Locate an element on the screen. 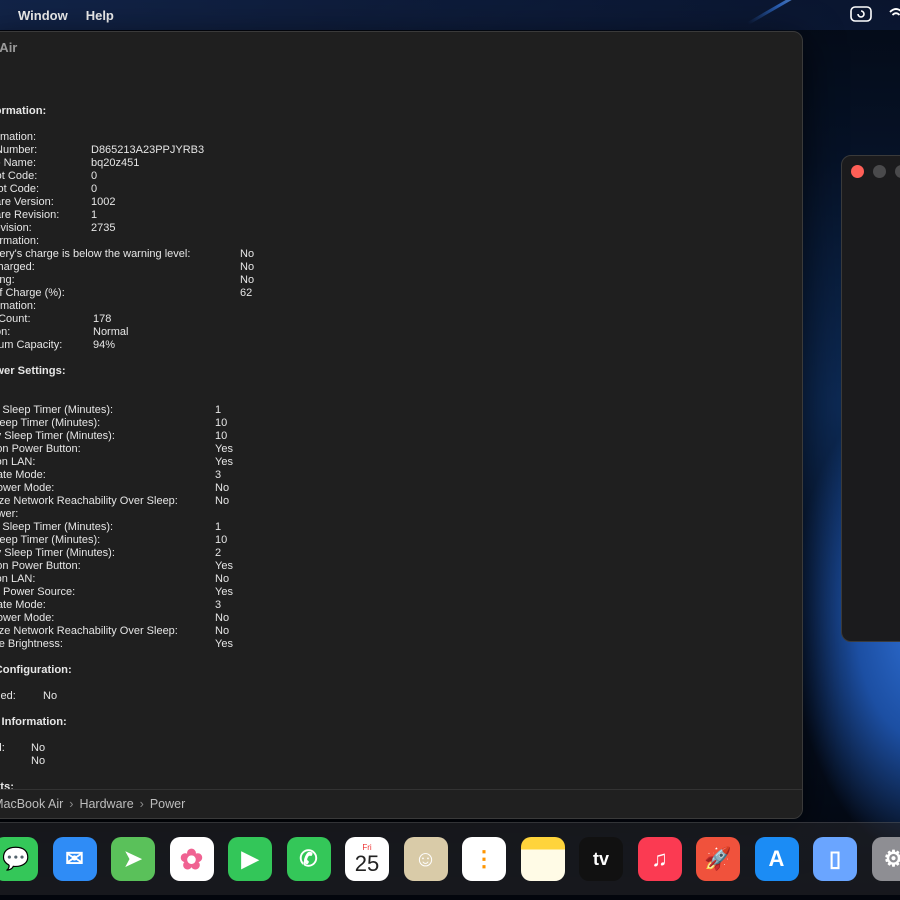 The image size is (900, 900). screen-recording-icon is located at coordinates (861, 15).